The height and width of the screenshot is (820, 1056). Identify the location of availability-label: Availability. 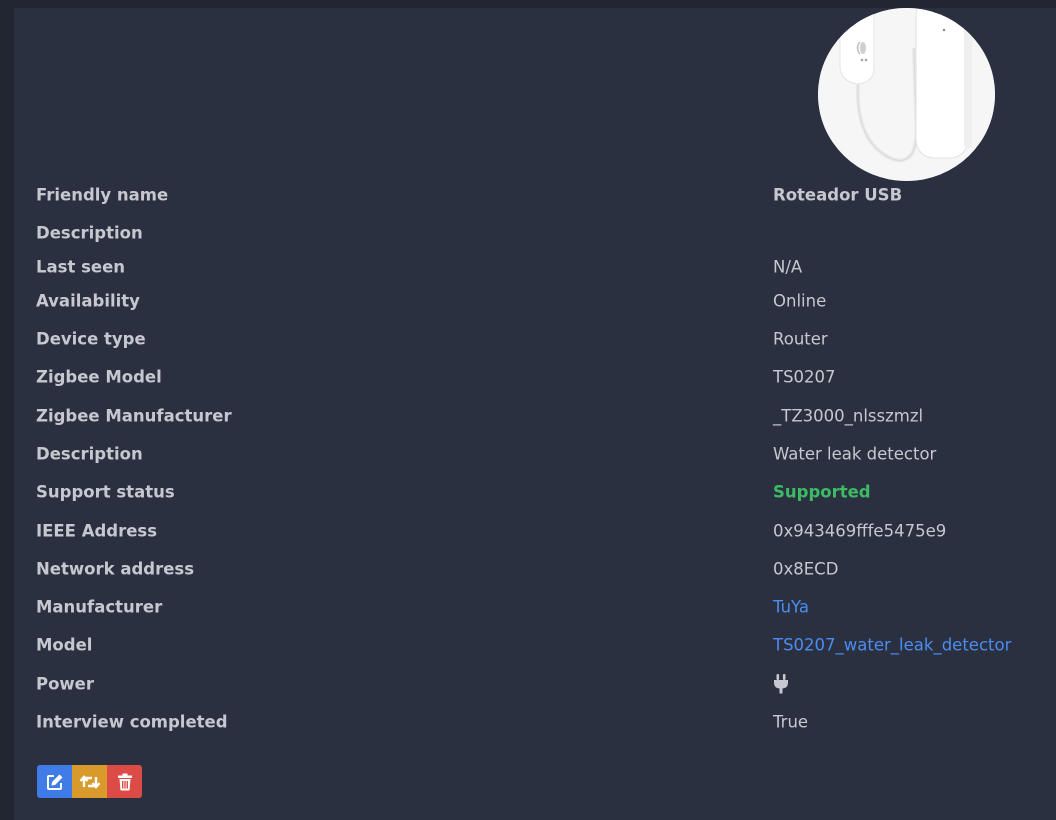
(88, 301).